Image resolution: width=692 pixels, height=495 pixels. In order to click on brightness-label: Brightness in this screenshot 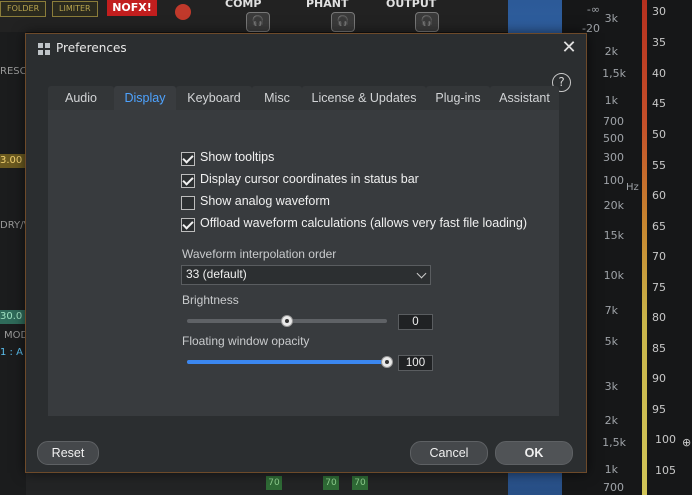, I will do `click(210, 300)`.